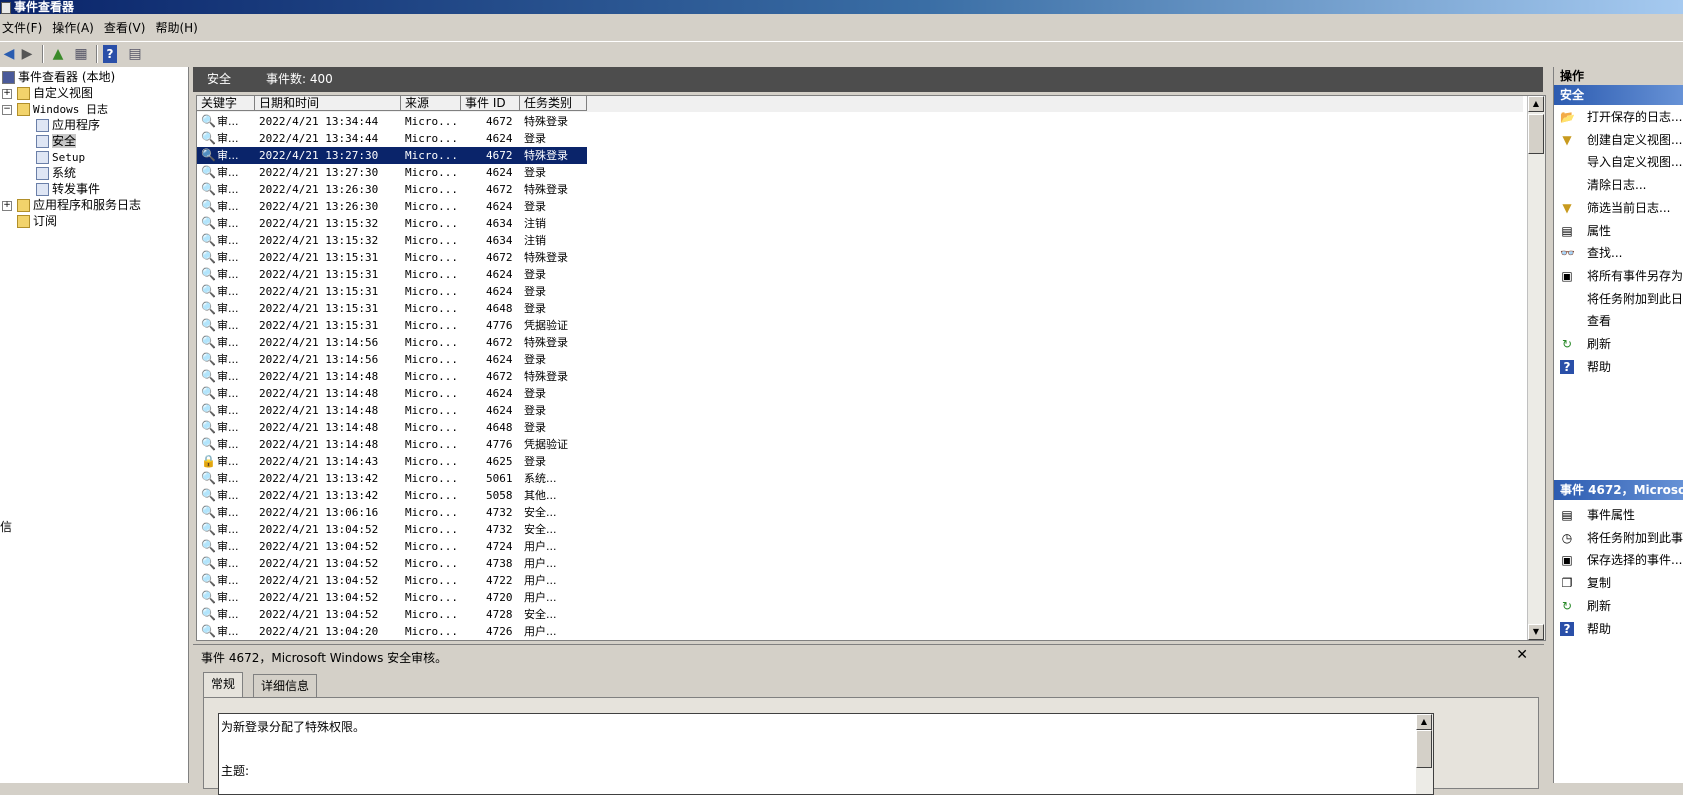 The height and width of the screenshot is (795, 1683). I want to click on cell-event-id: 4724, so click(499, 546).